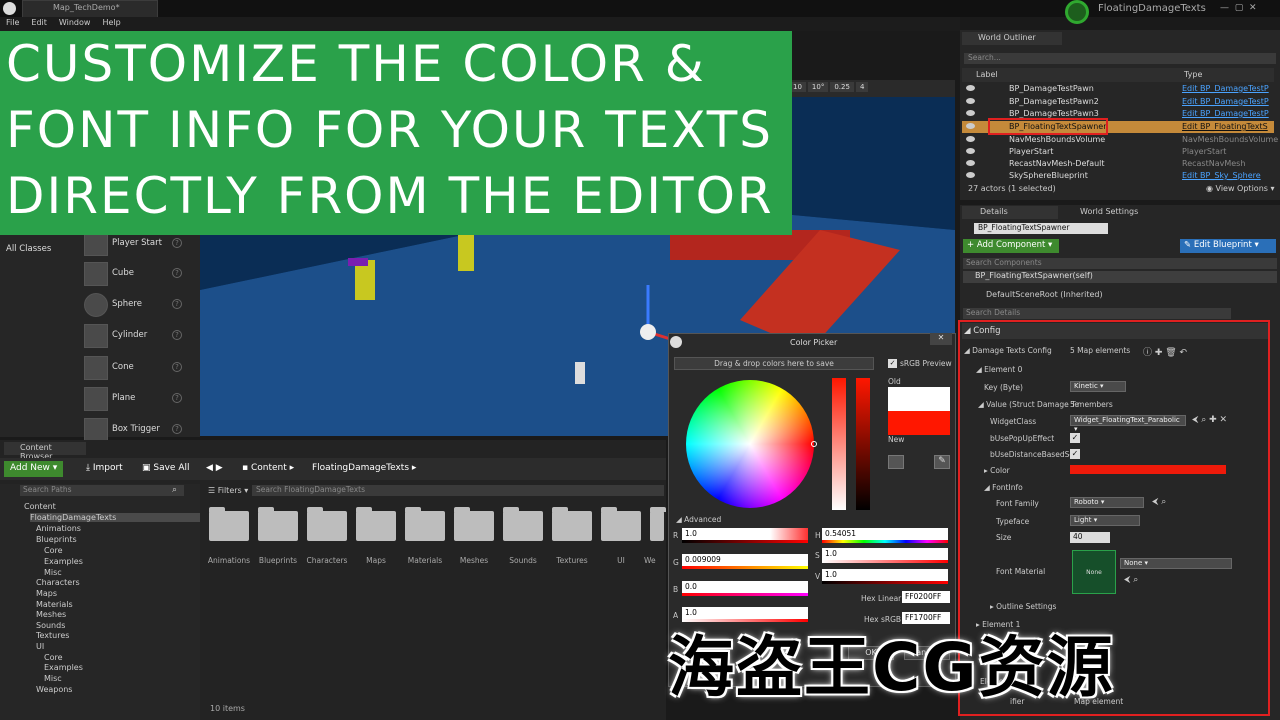 Image resolution: width=1280 pixels, height=720 pixels. I want to click on tree-item-ui-misc: Misc, so click(53, 678).